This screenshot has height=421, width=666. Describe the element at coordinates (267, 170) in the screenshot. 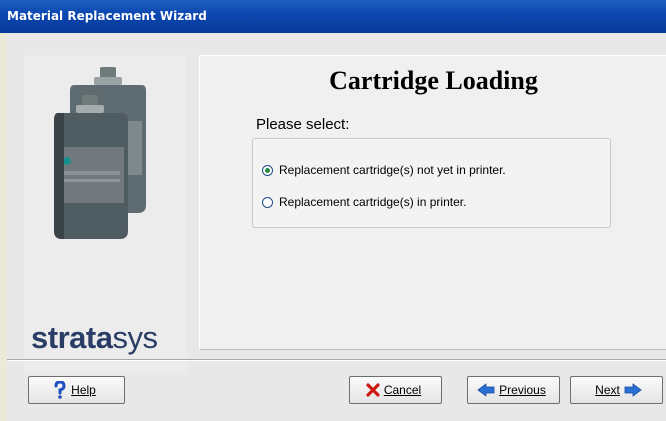

I see `radio-button-selected` at that location.